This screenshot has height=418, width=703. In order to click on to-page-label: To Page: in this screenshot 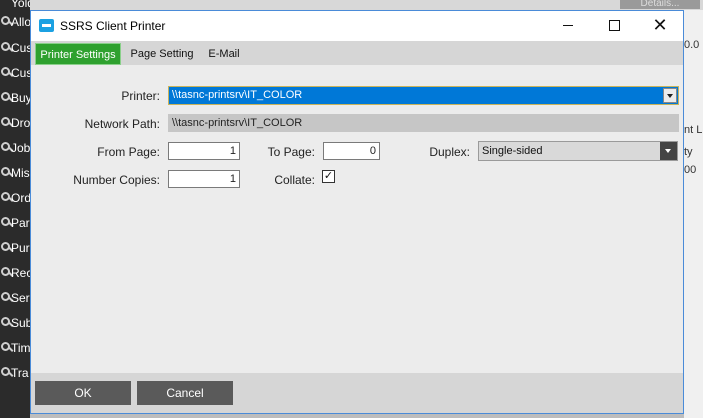, I will do `click(291, 152)`.